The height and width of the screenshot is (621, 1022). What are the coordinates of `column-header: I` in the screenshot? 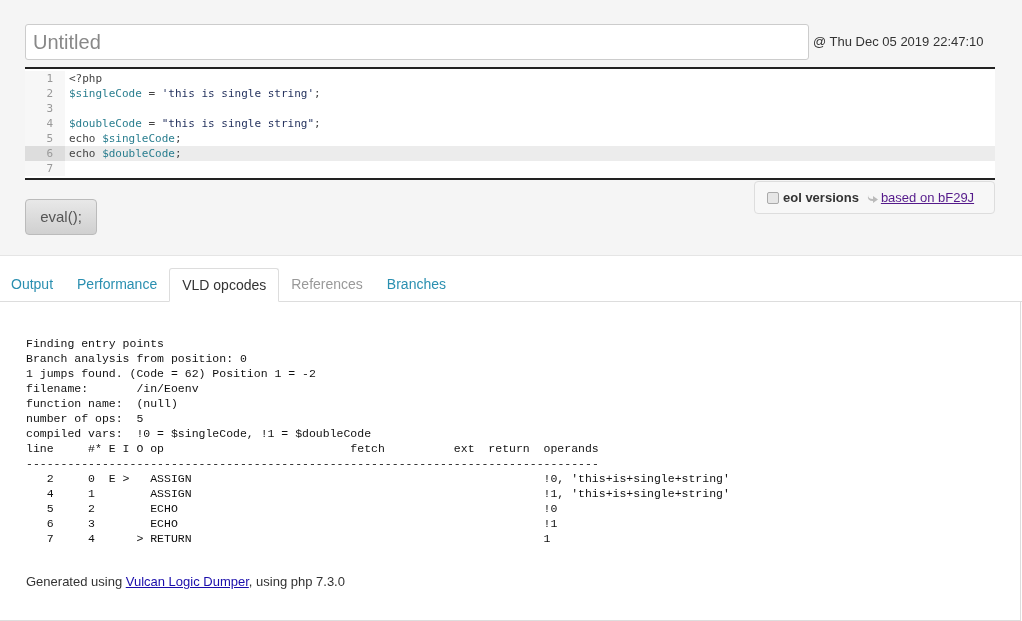 It's located at (126, 448).